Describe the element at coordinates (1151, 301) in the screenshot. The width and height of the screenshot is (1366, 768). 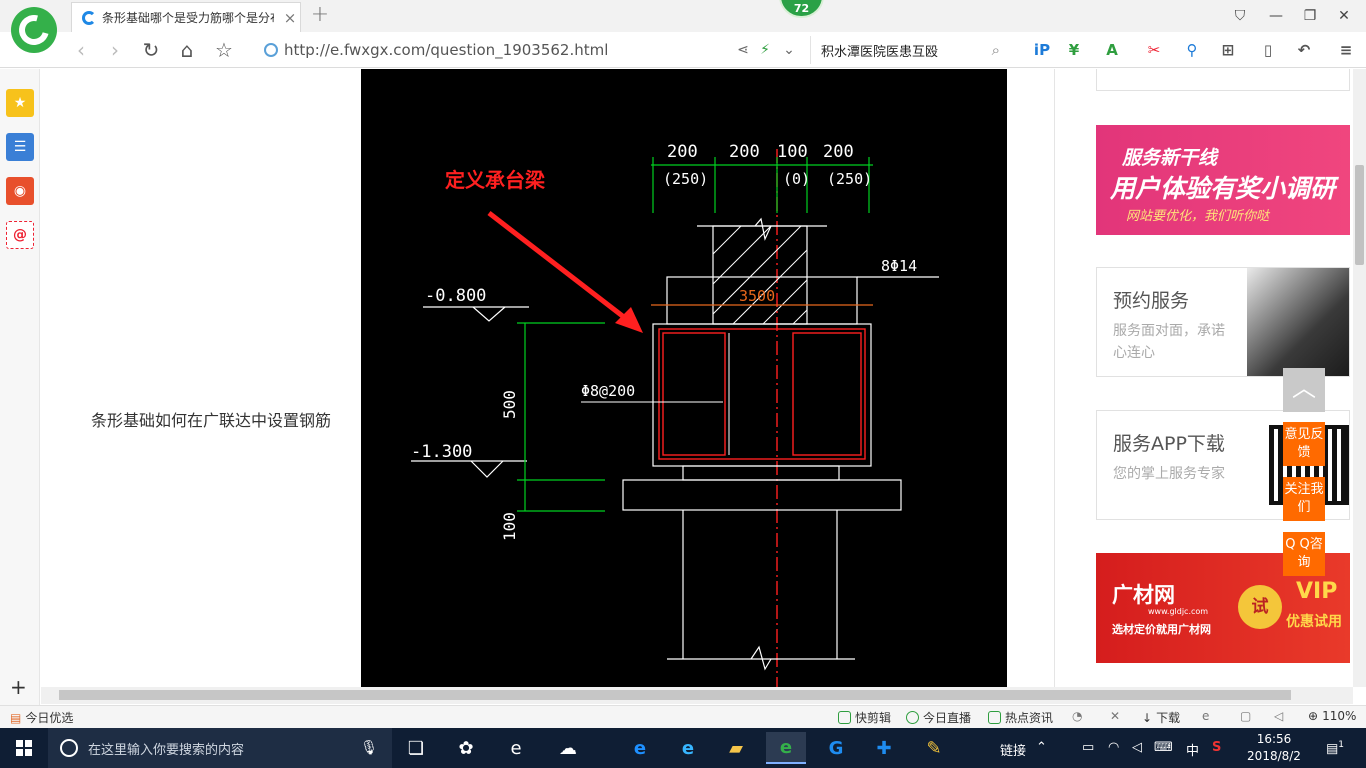
I see `appointment-title: 预约服务` at that location.